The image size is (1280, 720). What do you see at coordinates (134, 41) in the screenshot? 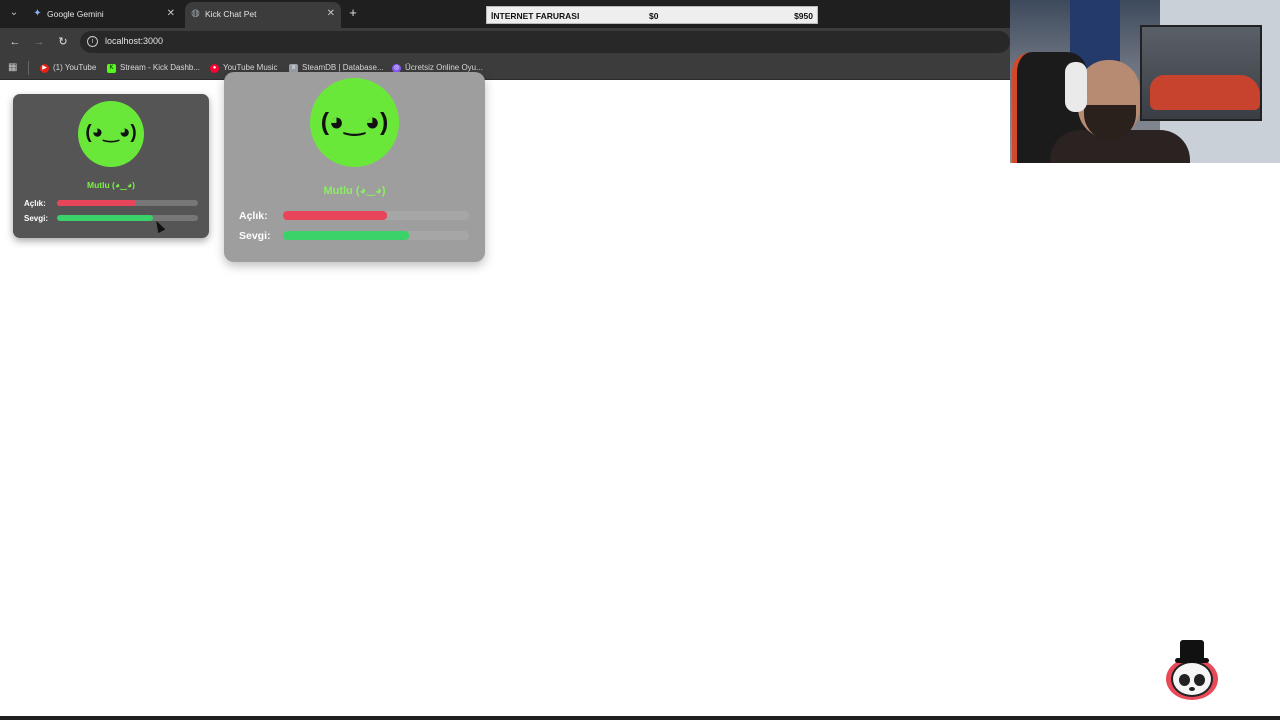
I see `address-url: localhost:3000` at bounding box center [134, 41].